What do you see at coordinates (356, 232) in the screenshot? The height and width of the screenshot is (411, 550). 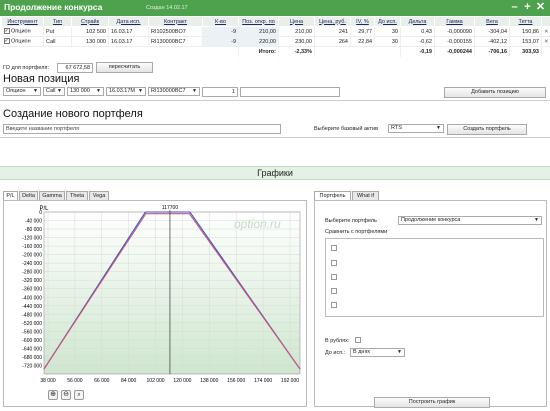 I see `compare-label: Сравнить с портфелями` at bounding box center [356, 232].